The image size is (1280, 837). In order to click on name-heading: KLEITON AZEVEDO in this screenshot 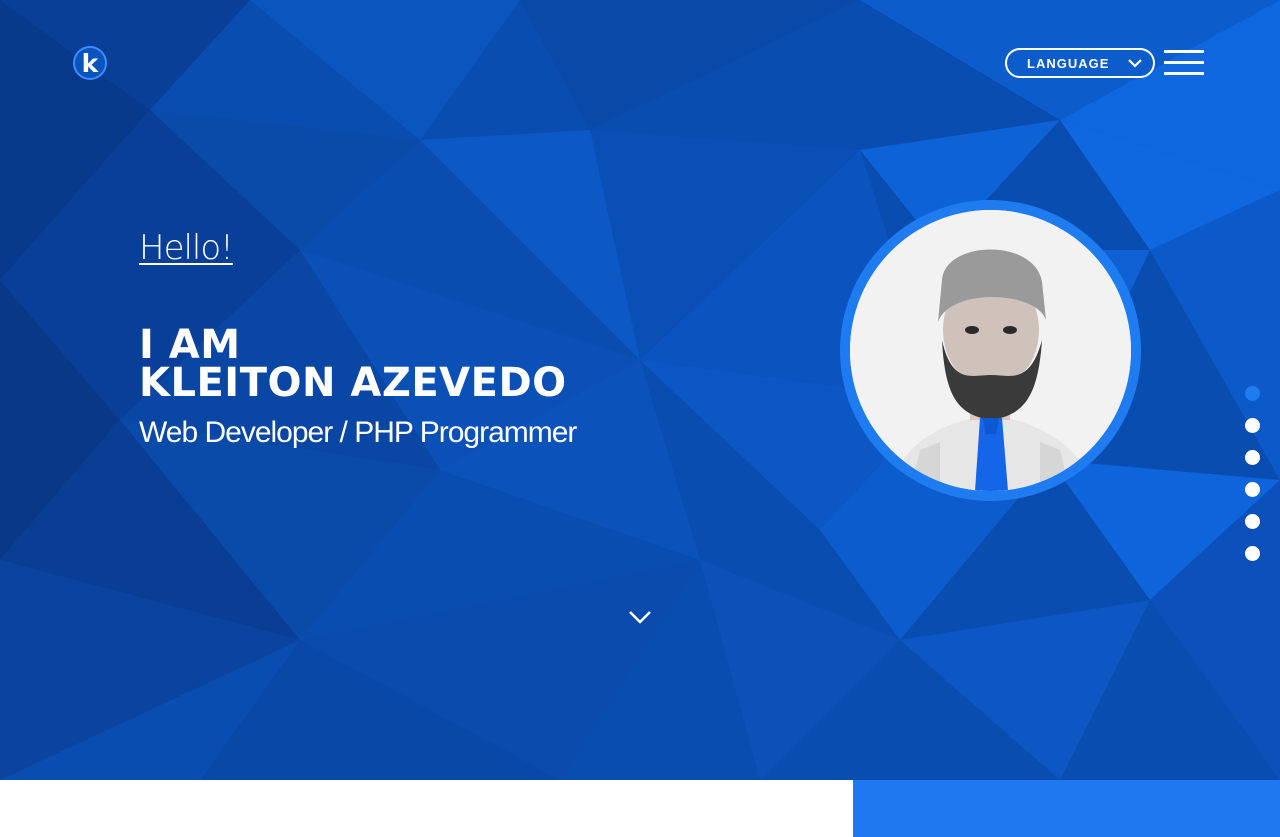, I will do `click(353, 383)`.